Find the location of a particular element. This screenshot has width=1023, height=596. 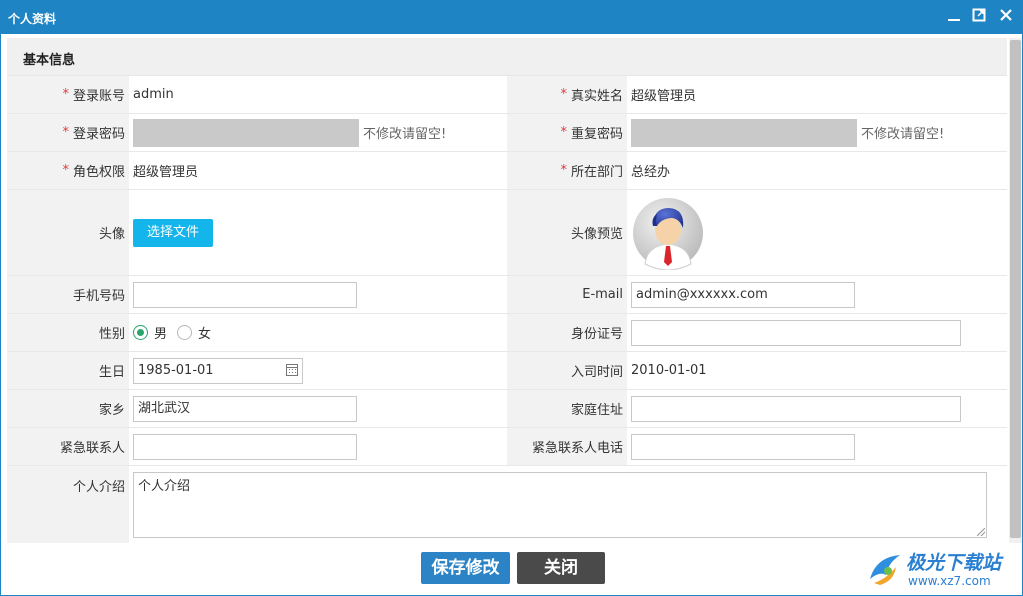

form-row: 紧急联系人 紧急联系人电话 is located at coordinates (507, 447).